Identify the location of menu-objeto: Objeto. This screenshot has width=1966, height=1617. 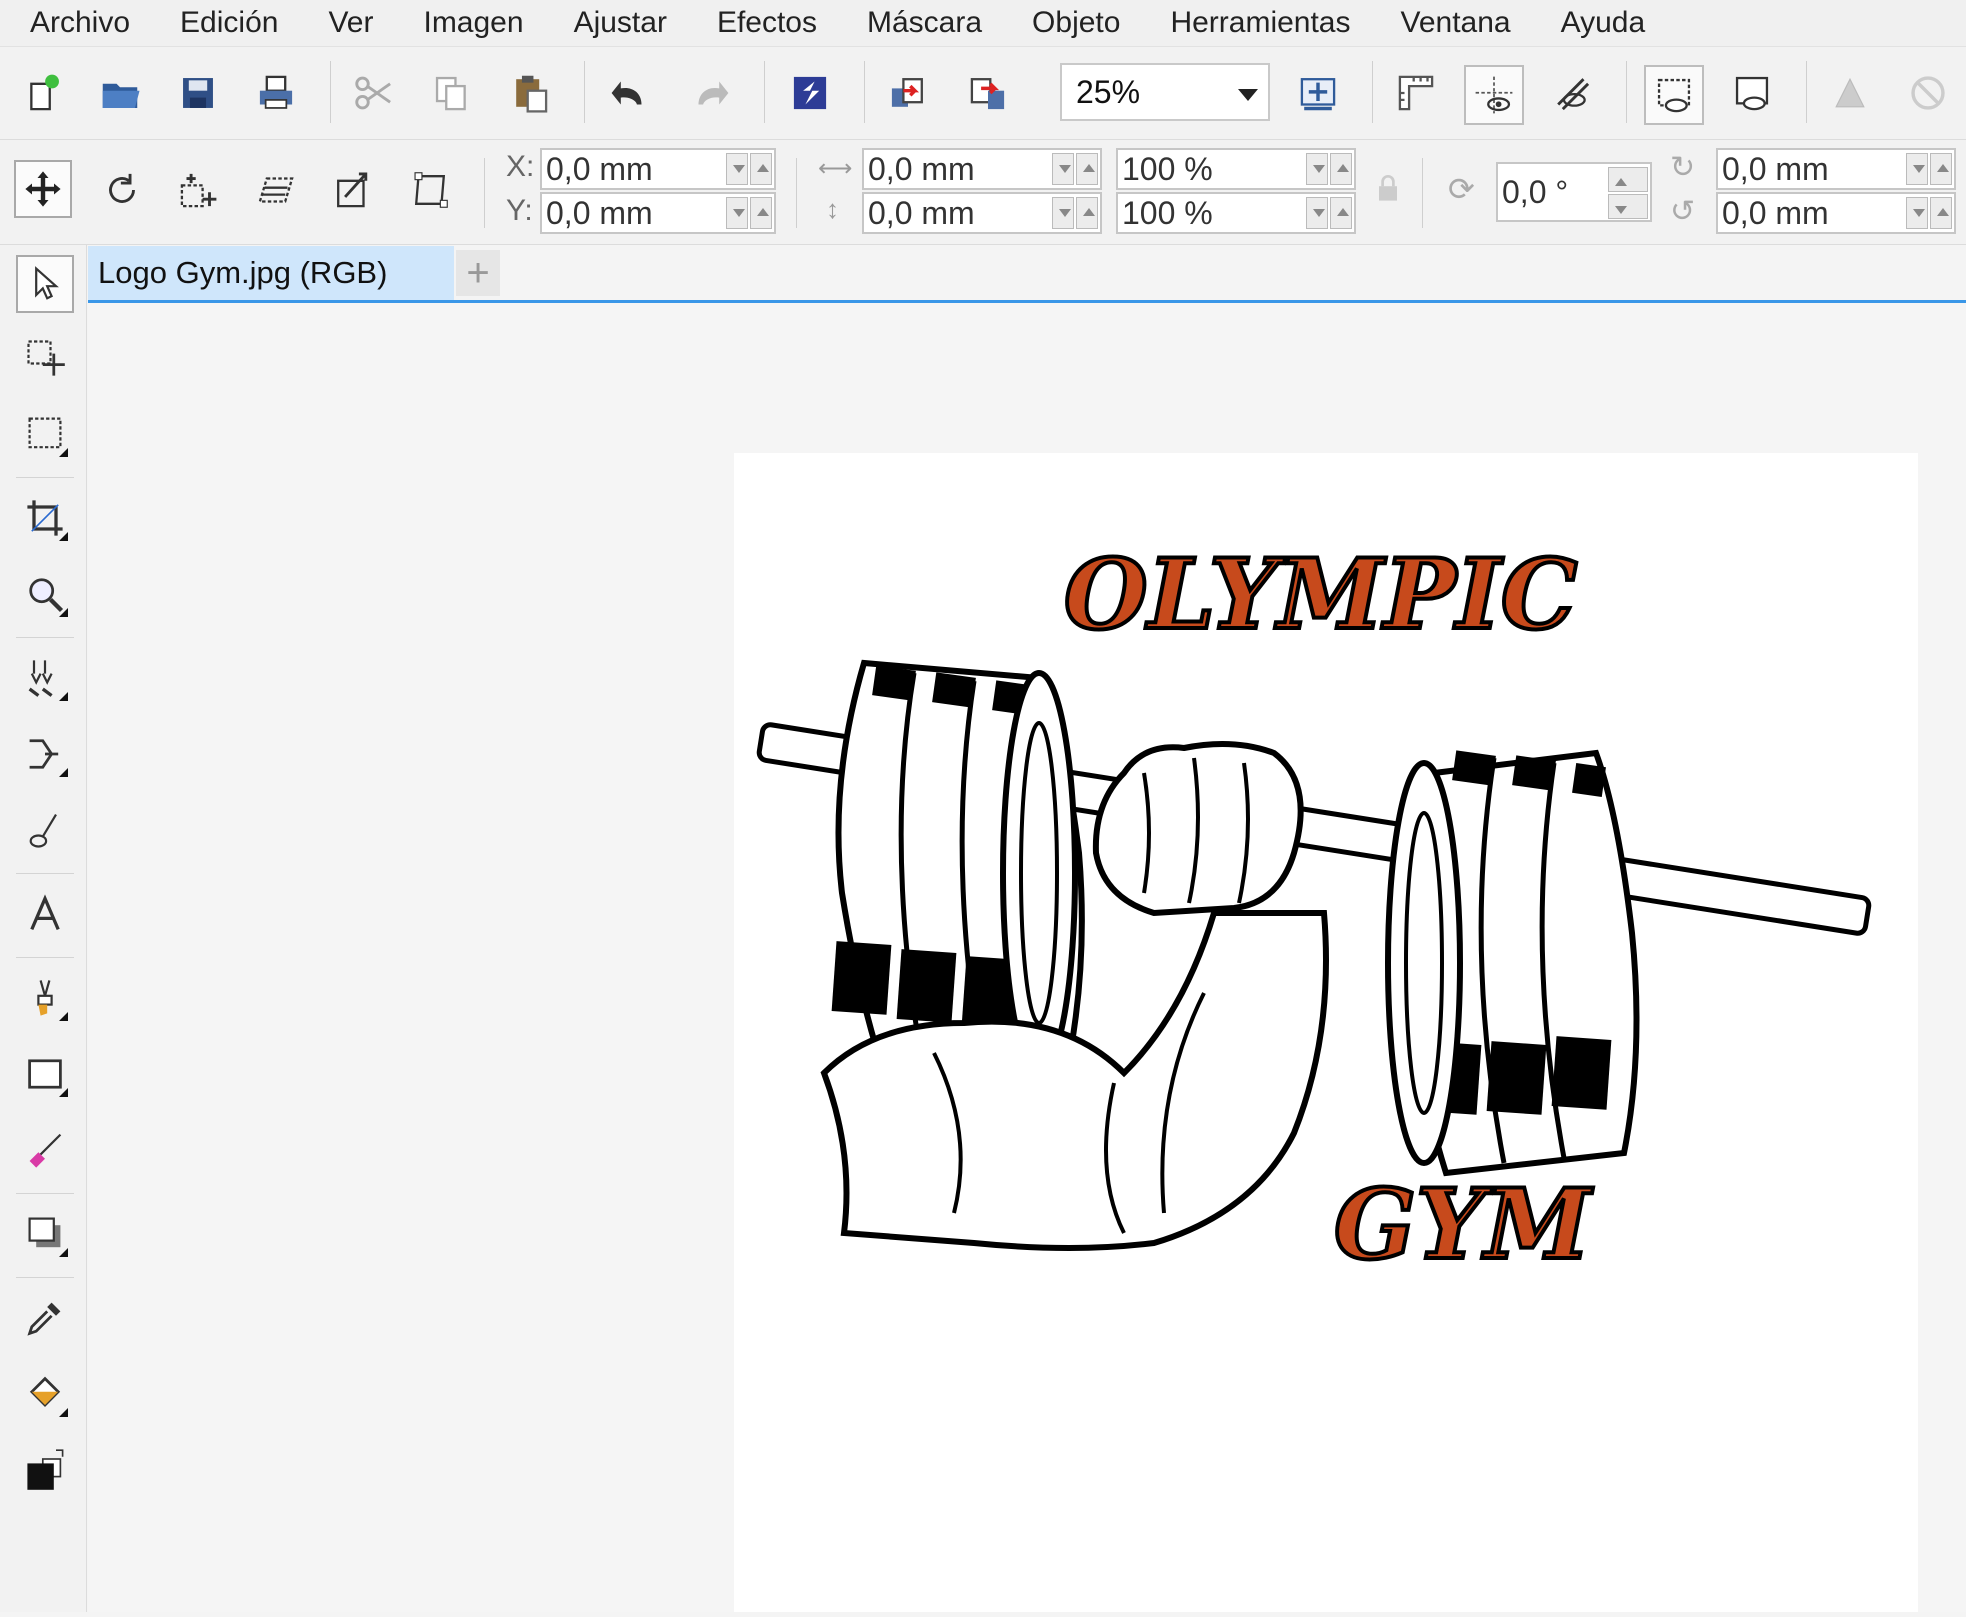
(1076, 23).